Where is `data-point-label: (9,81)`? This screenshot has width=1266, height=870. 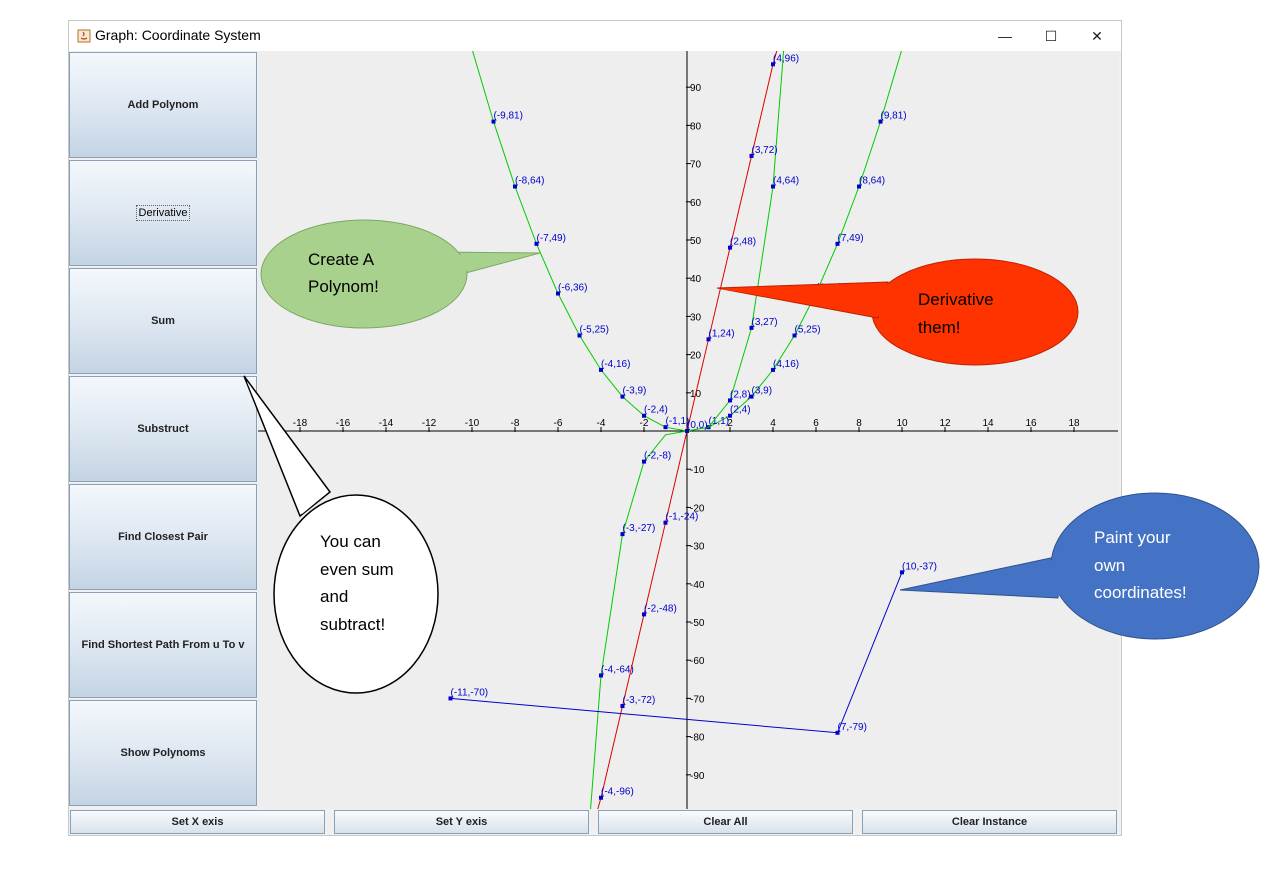
data-point-label: (9,81) is located at coordinates (894, 116).